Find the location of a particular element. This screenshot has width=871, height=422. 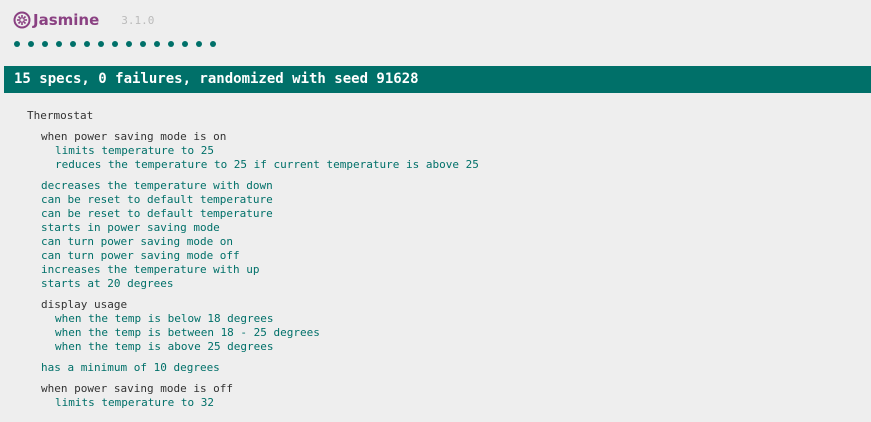

spec-list: has a minimum of 10 degrees is located at coordinates (253, 368).